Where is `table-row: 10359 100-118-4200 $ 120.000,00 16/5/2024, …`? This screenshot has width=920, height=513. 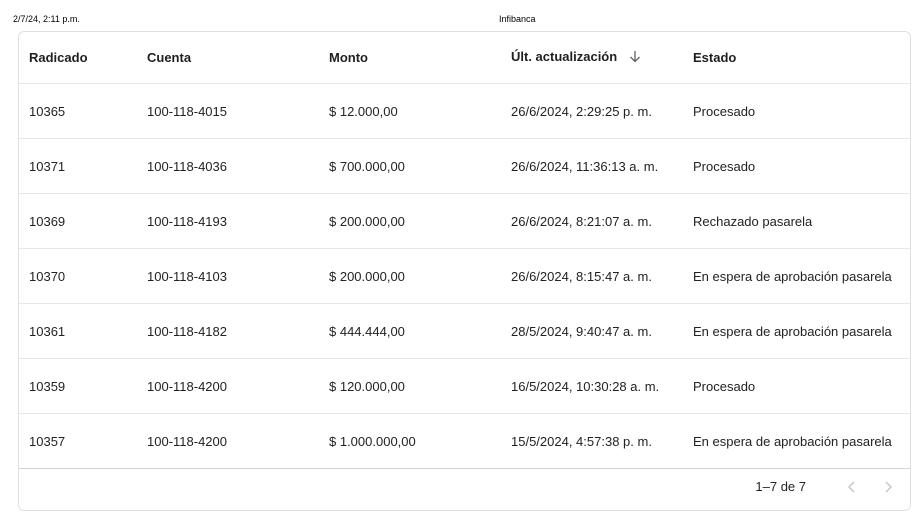 table-row: 10359 100-118-4200 $ 120.000,00 16/5/2024, … is located at coordinates (464, 386).